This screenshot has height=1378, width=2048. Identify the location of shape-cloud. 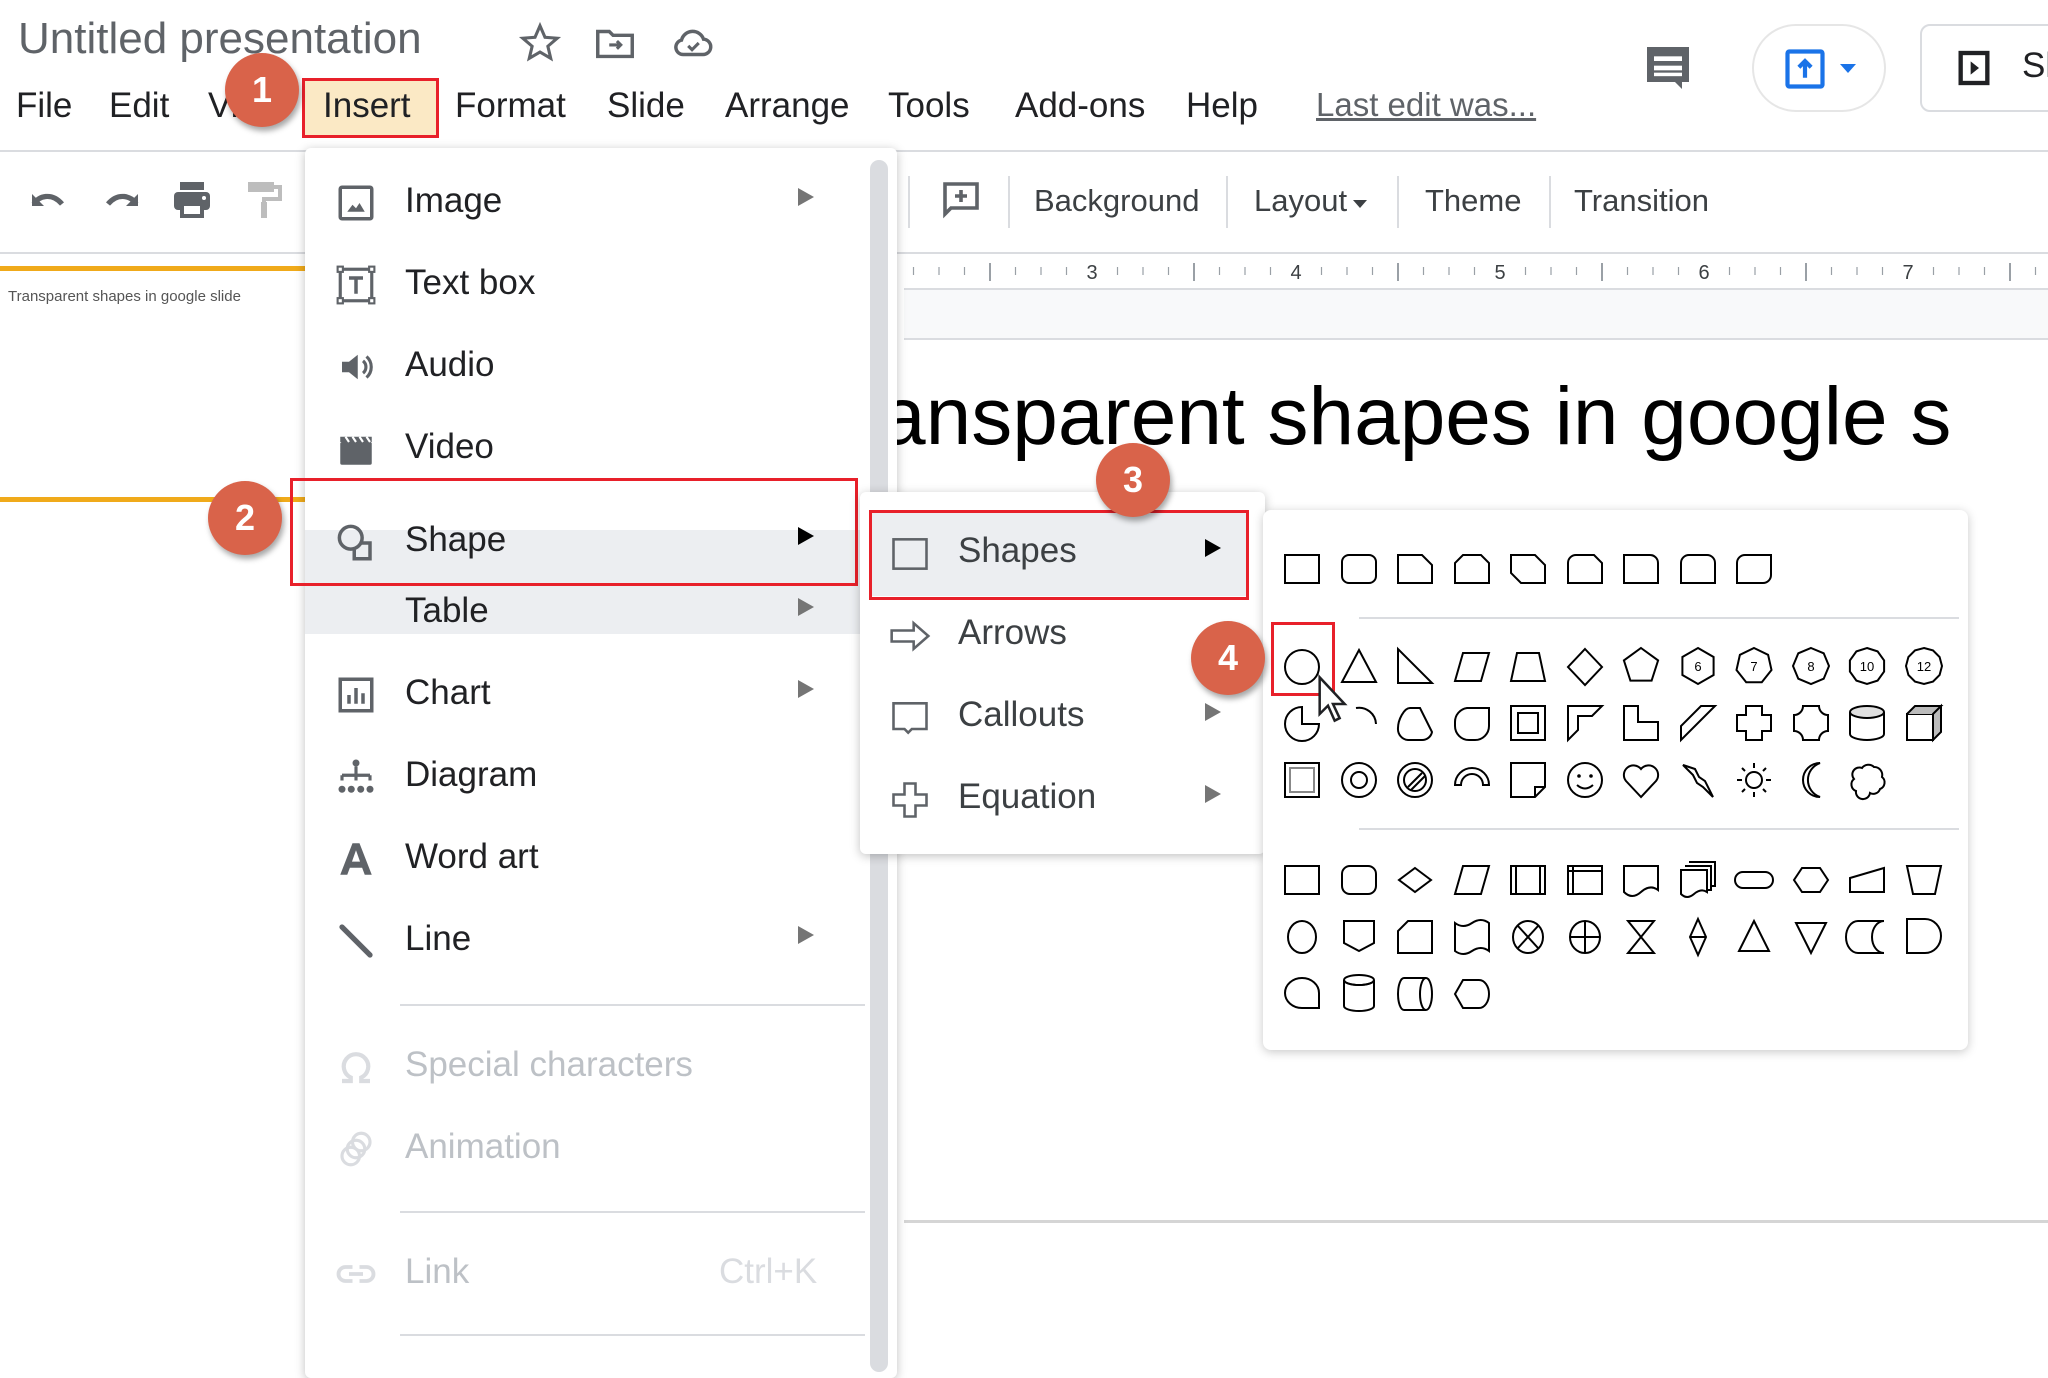
(1867, 780).